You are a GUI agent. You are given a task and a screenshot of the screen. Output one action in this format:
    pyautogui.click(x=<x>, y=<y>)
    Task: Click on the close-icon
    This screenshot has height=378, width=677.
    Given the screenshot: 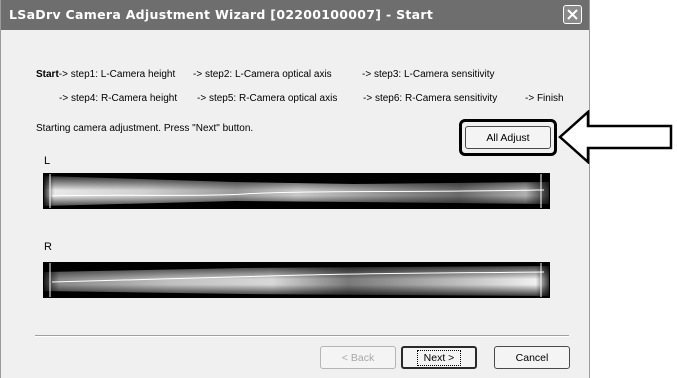 What is the action you would take?
    pyautogui.click(x=572, y=14)
    